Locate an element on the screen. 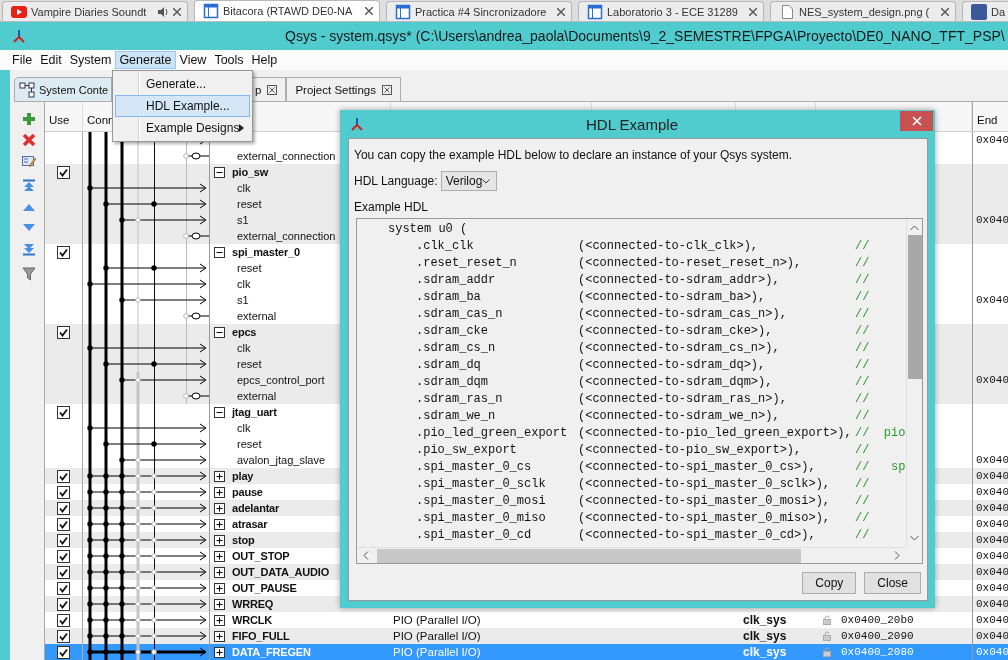  component-name: pio_sw is located at coordinates (250, 172).